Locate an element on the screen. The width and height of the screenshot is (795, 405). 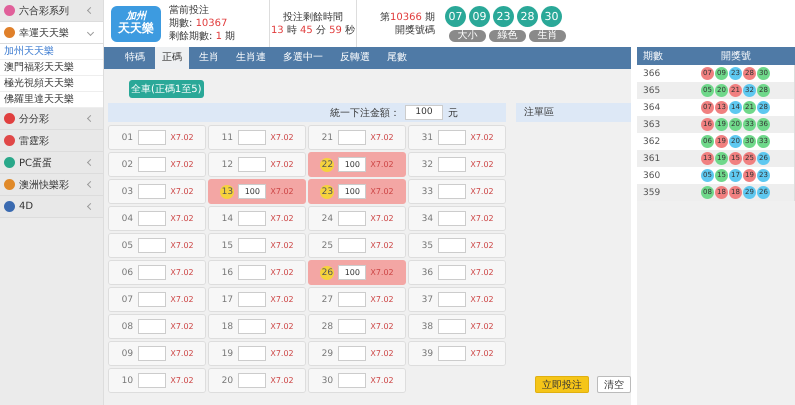
bet-cell: 08 X7.02 is located at coordinates (157, 326).